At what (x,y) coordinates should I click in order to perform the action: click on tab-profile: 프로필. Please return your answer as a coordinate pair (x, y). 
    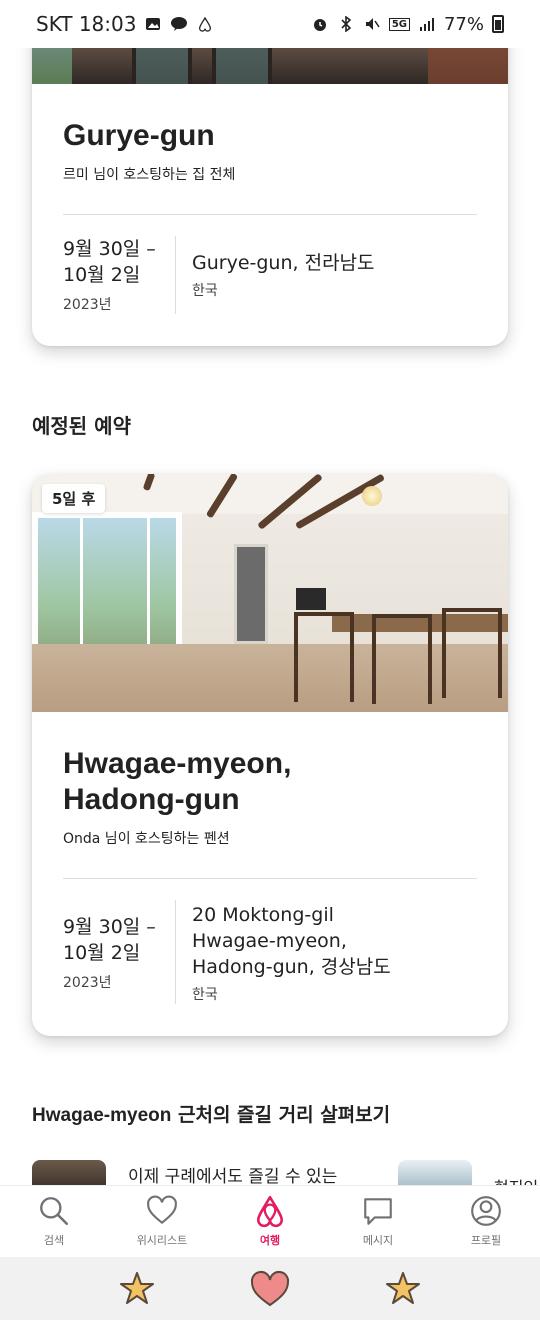
    Looking at the image, I should click on (486, 1221).